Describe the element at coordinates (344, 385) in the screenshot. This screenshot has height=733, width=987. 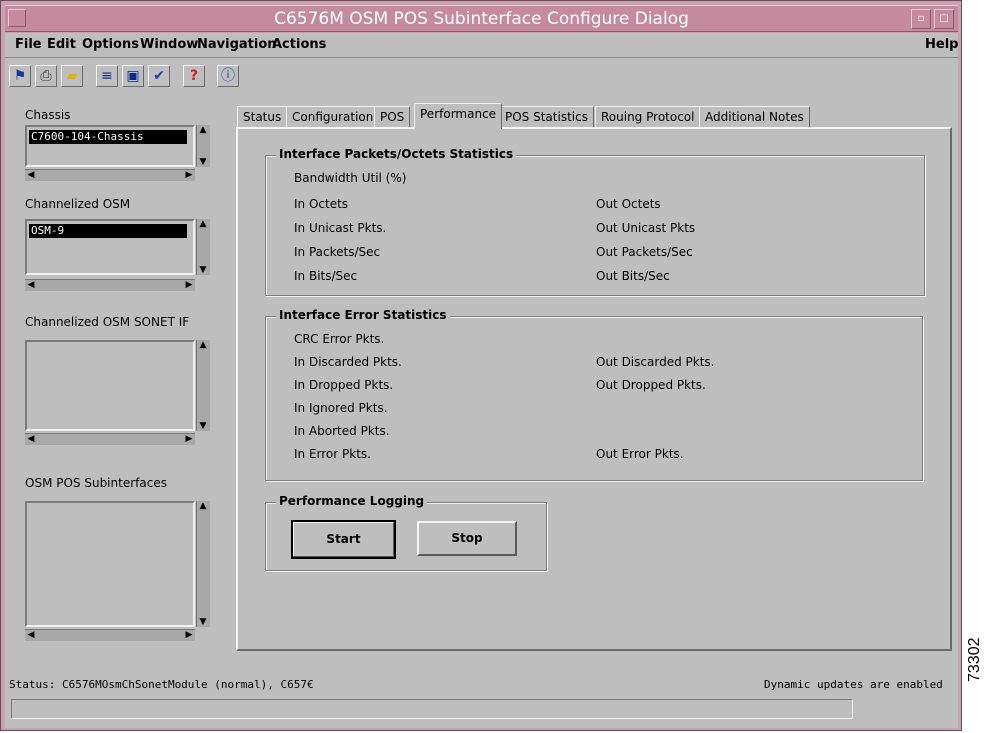
I see `in-dropped-label: In Dropped Pkts.` at that location.